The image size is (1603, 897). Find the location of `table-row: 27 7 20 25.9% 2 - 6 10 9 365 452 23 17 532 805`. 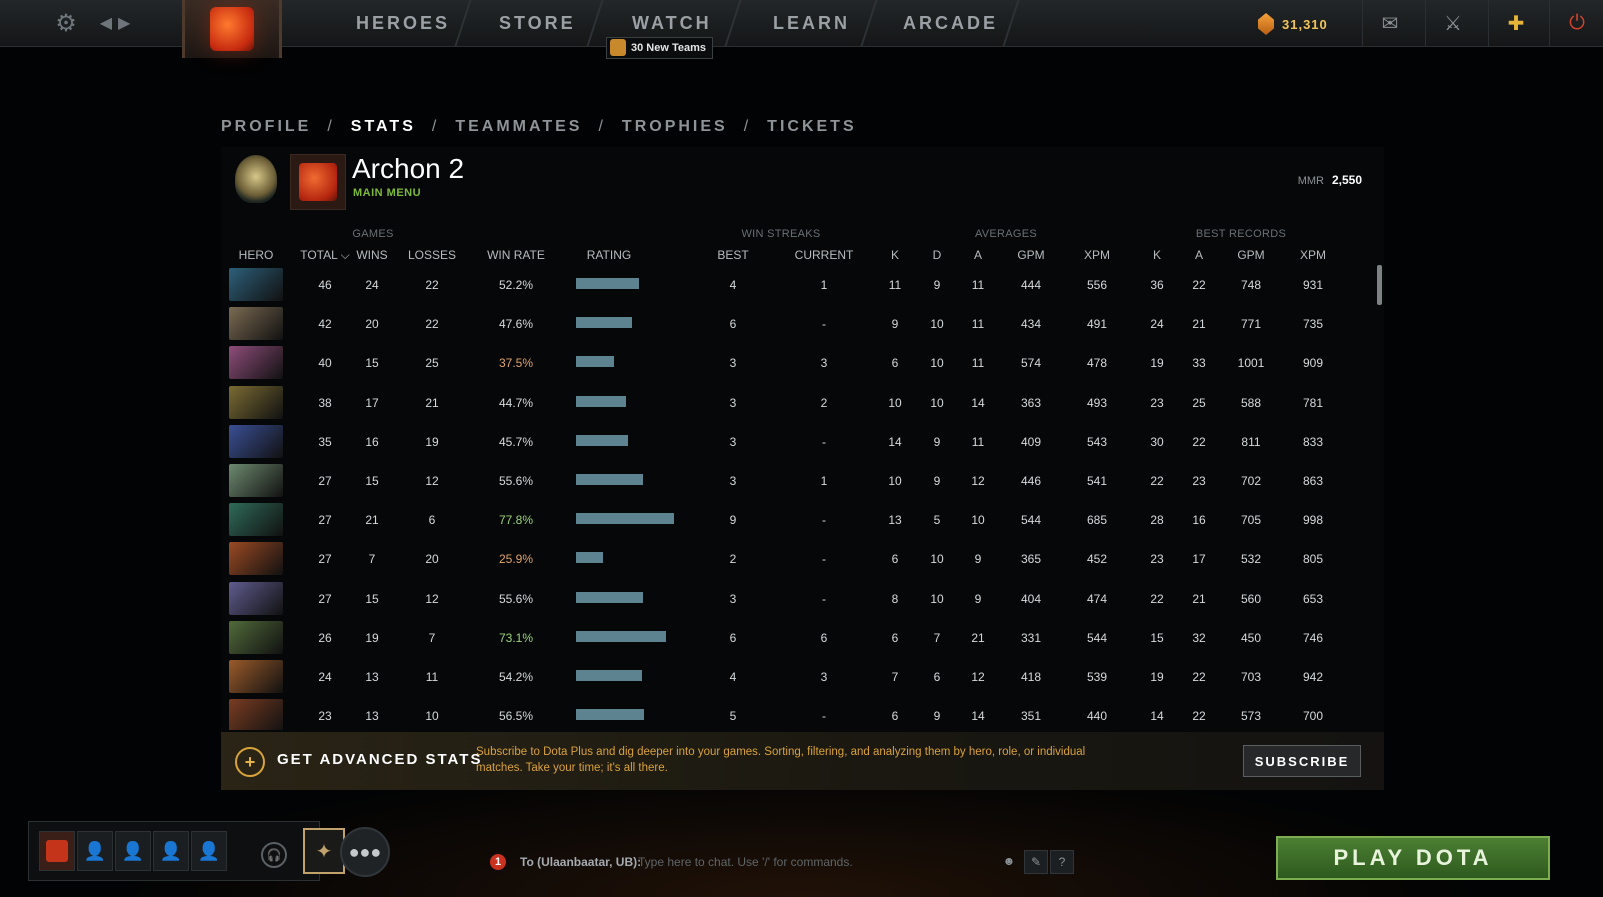

table-row: 27 7 20 25.9% 2 - 6 10 9 365 452 23 17 532 805 is located at coordinates (789, 559).